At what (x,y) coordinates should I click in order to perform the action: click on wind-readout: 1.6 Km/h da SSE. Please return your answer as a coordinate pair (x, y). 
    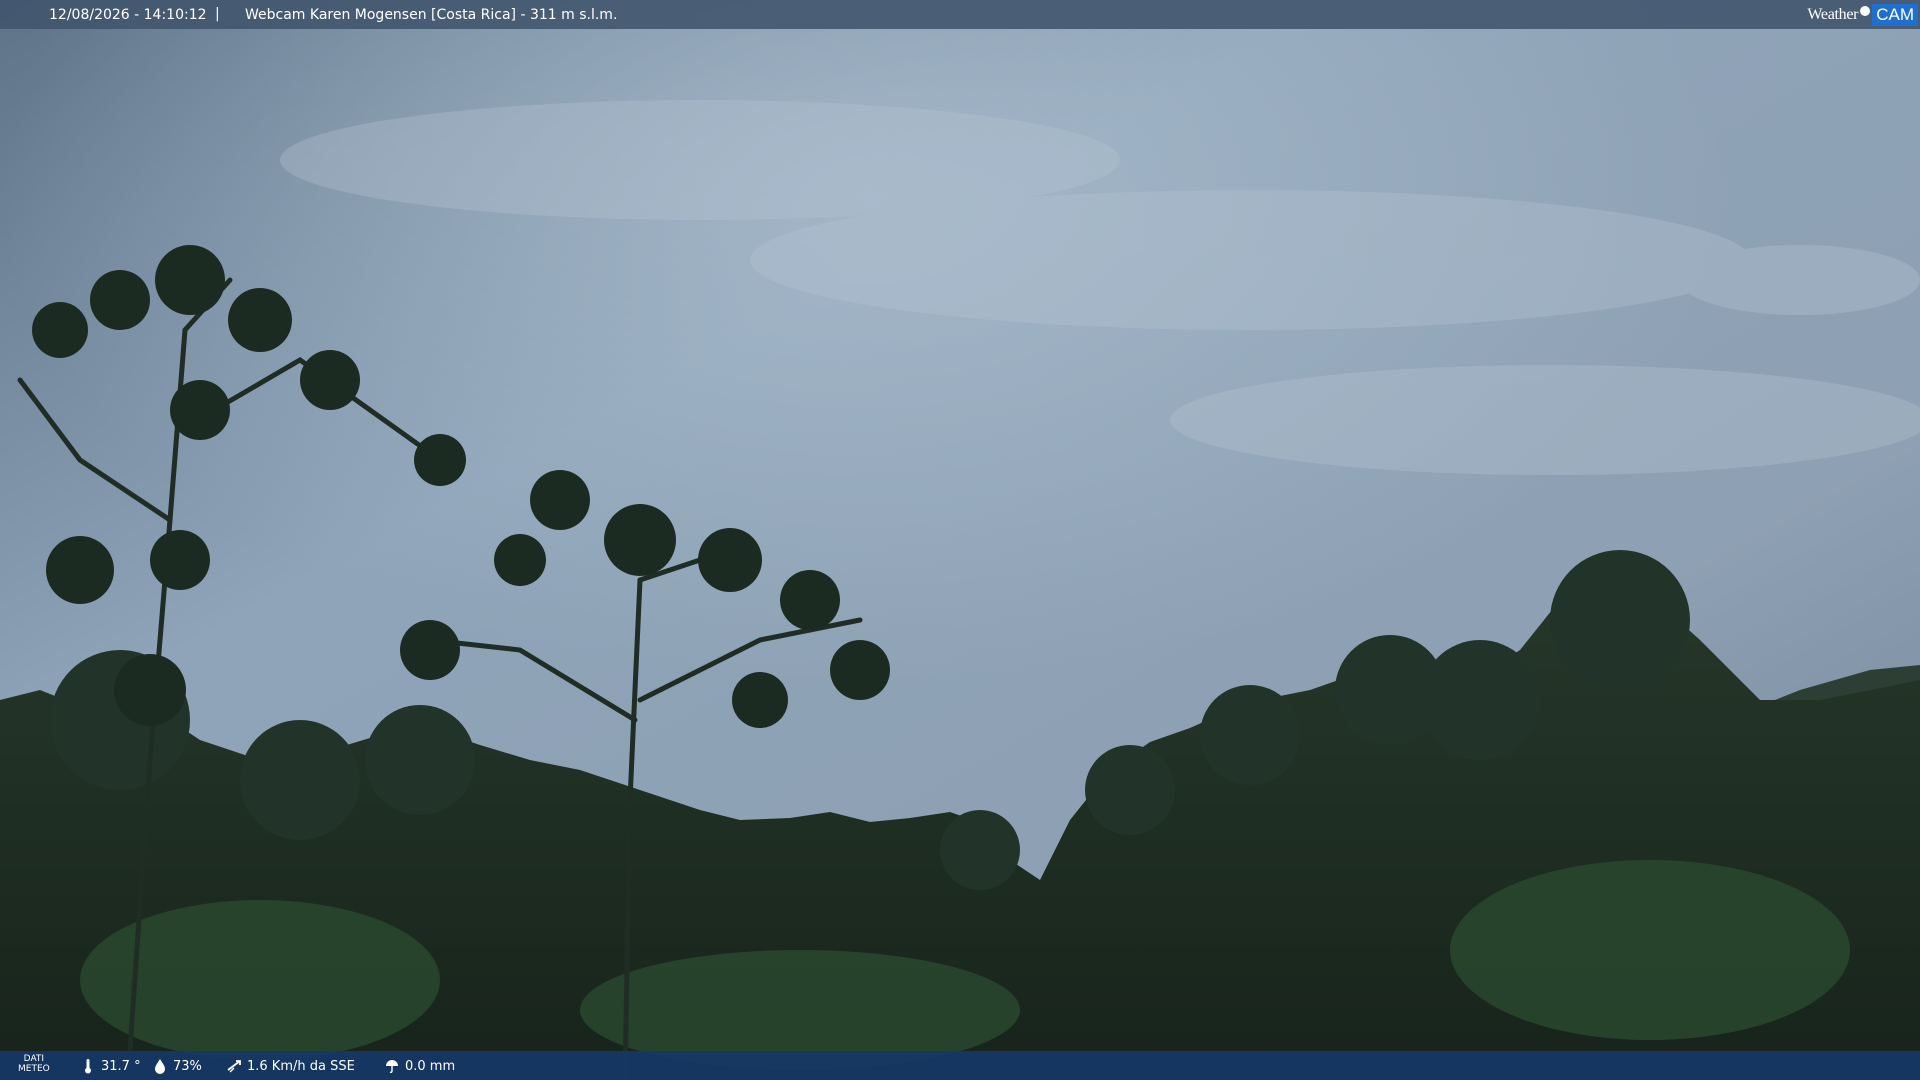
    Looking at the image, I should click on (290, 1066).